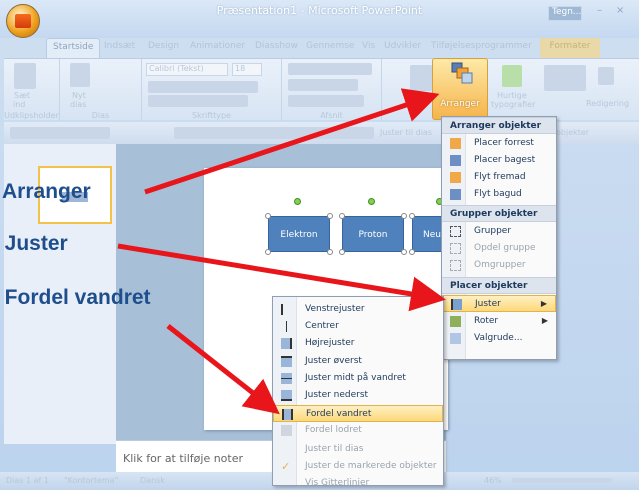 Image resolution: width=639 pixels, height=490 pixels. I want to click on arrow-to-arrange, so click(292, 141).